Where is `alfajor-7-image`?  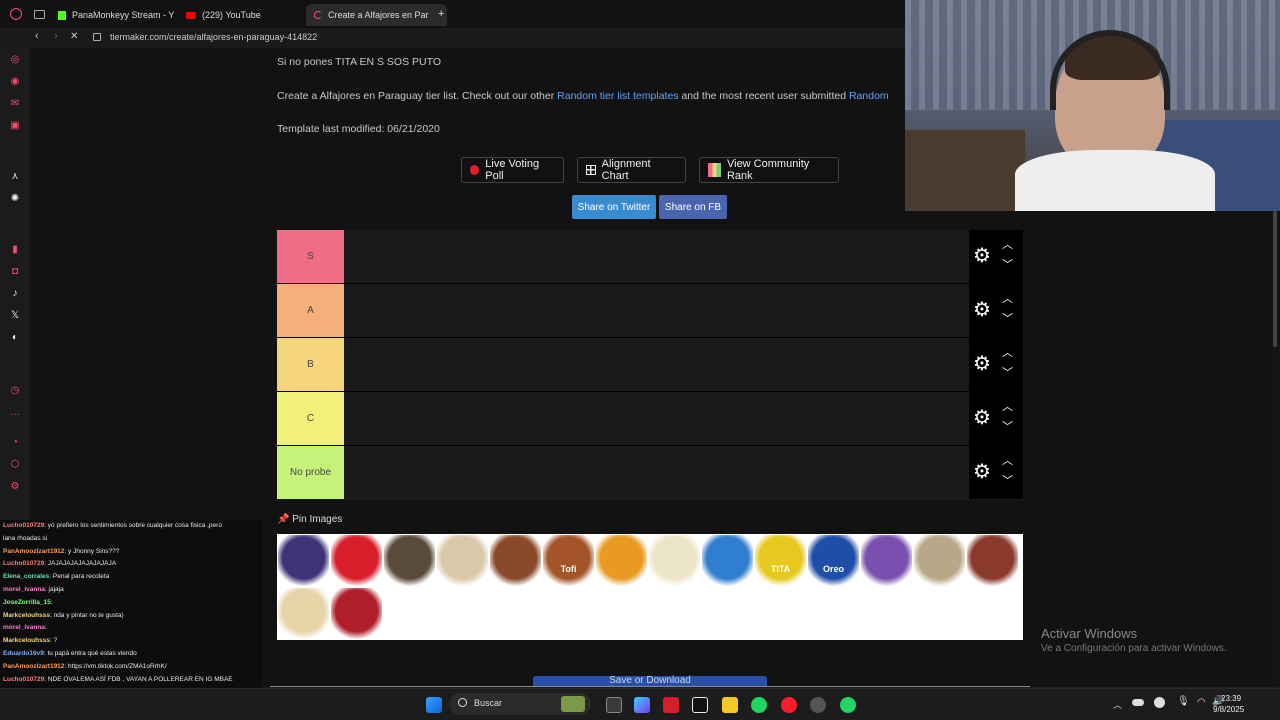
alfajor-7-image is located at coordinates (621, 560).